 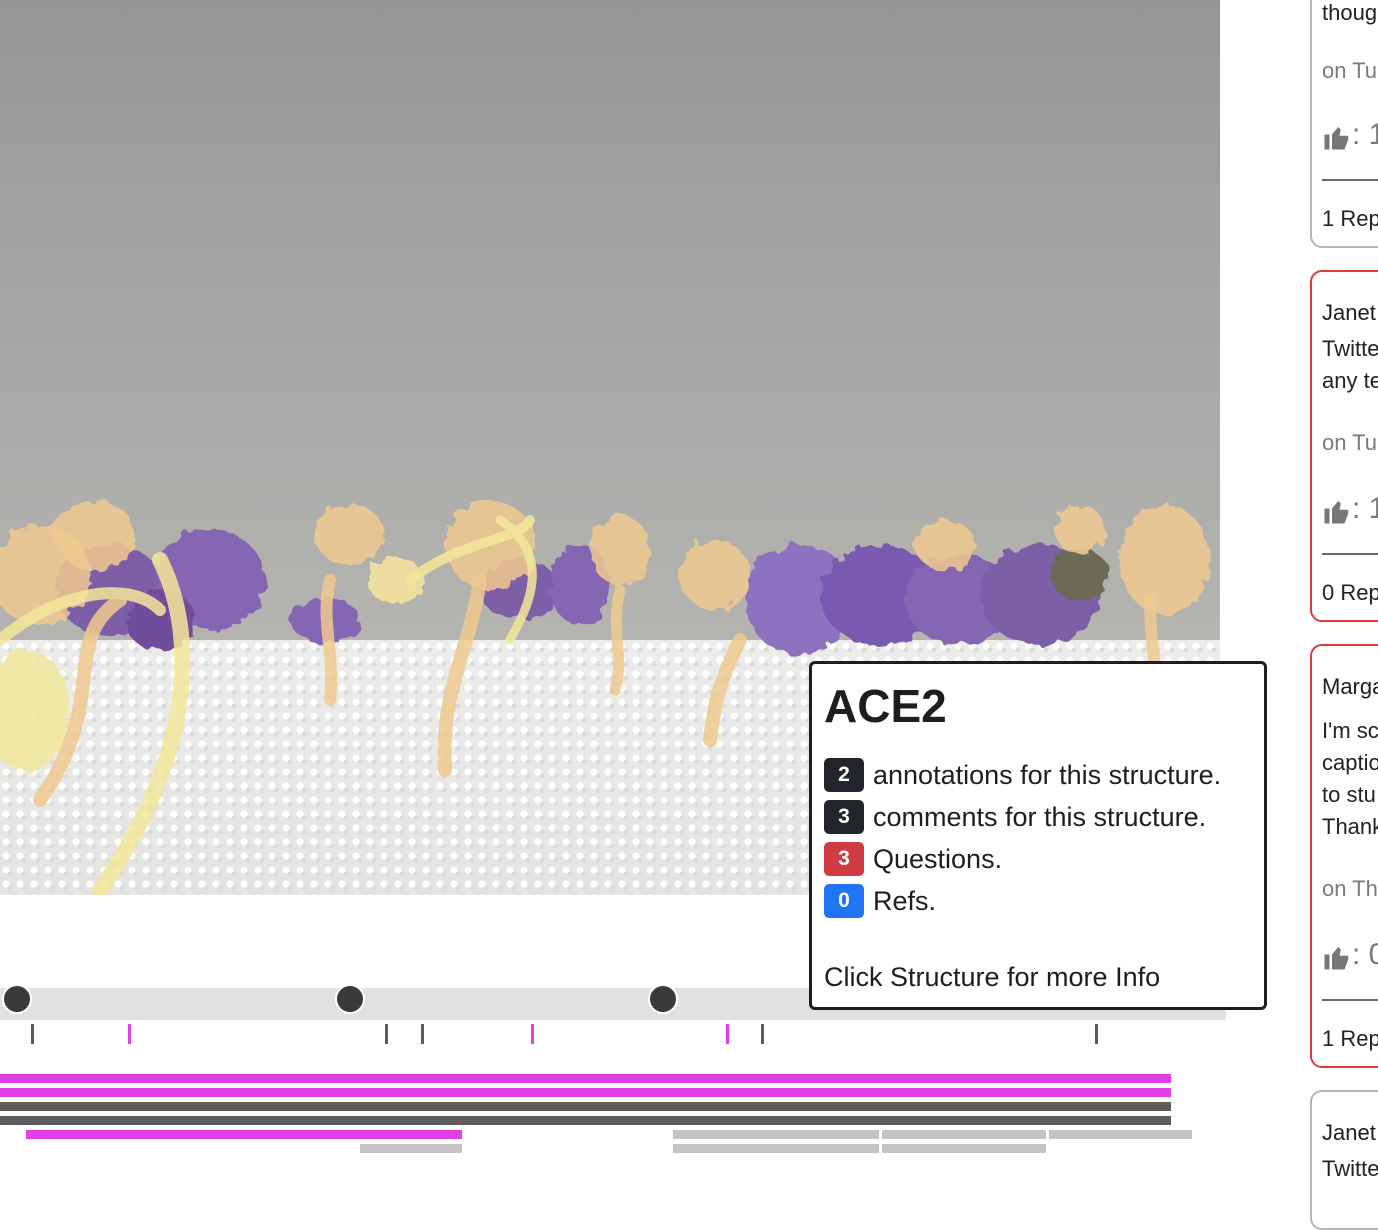 What do you see at coordinates (1350, 380) in the screenshot?
I see `comment-text: any te` at bounding box center [1350, 380].